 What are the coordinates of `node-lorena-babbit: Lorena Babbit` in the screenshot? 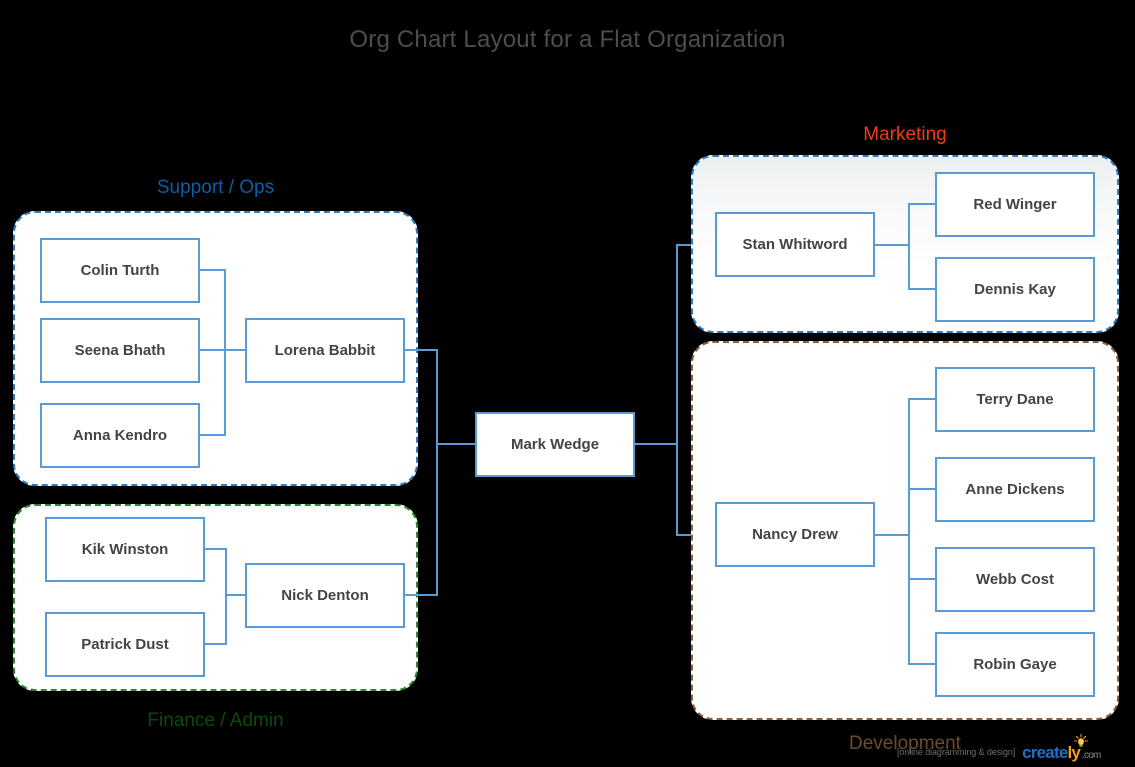 It's located at (325, 350).